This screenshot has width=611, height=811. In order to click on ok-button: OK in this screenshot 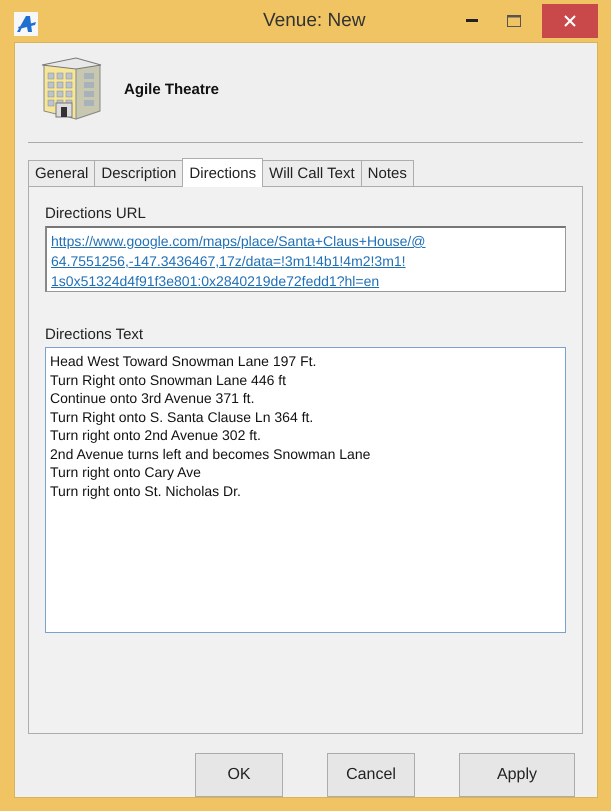, I will do `click(239, 775)`.